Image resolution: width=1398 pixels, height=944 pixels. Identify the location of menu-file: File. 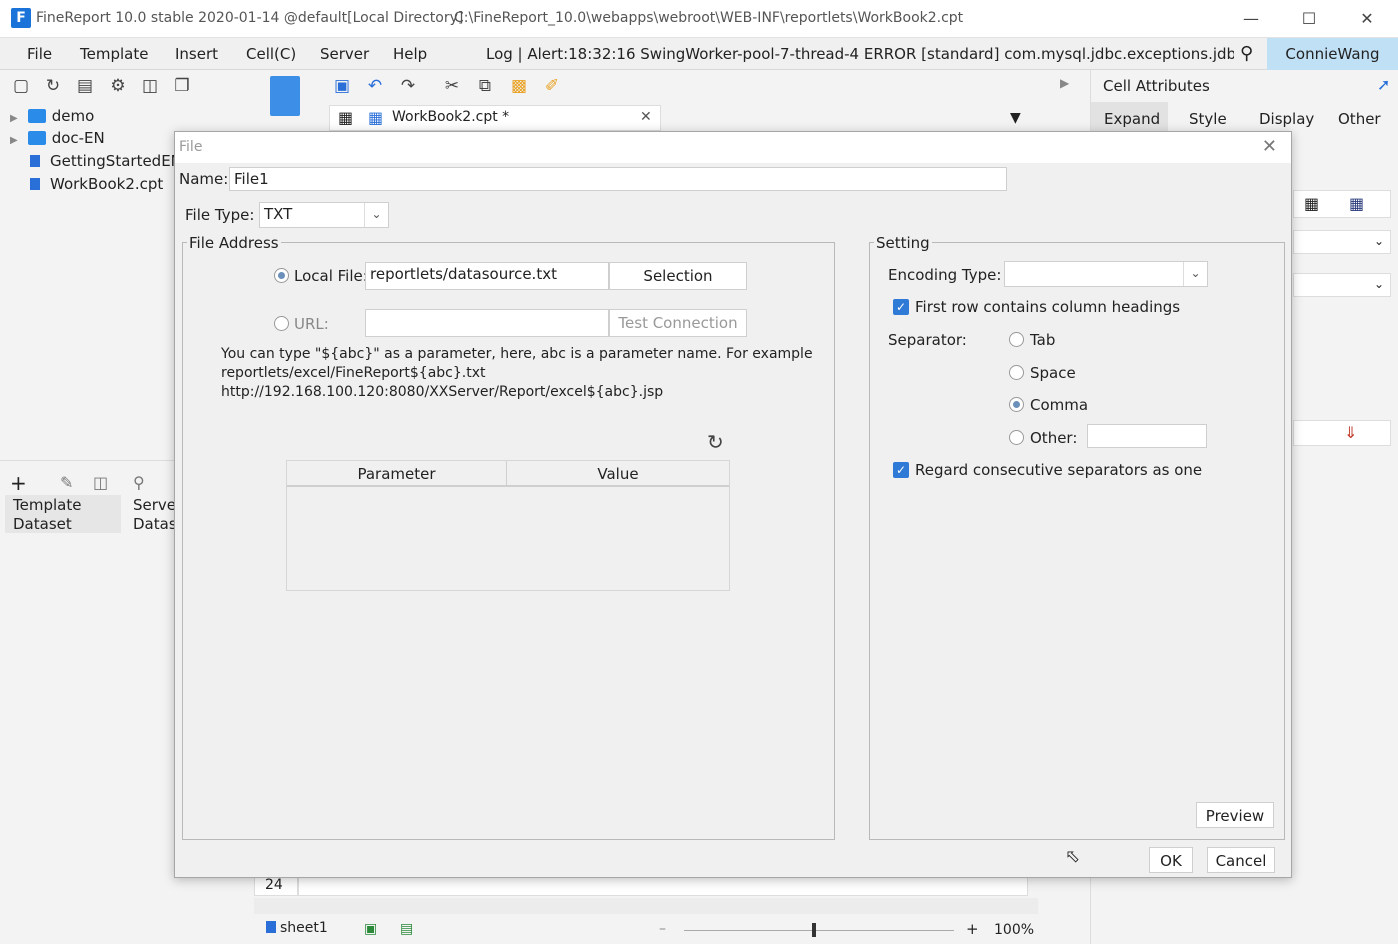
(39, 54).